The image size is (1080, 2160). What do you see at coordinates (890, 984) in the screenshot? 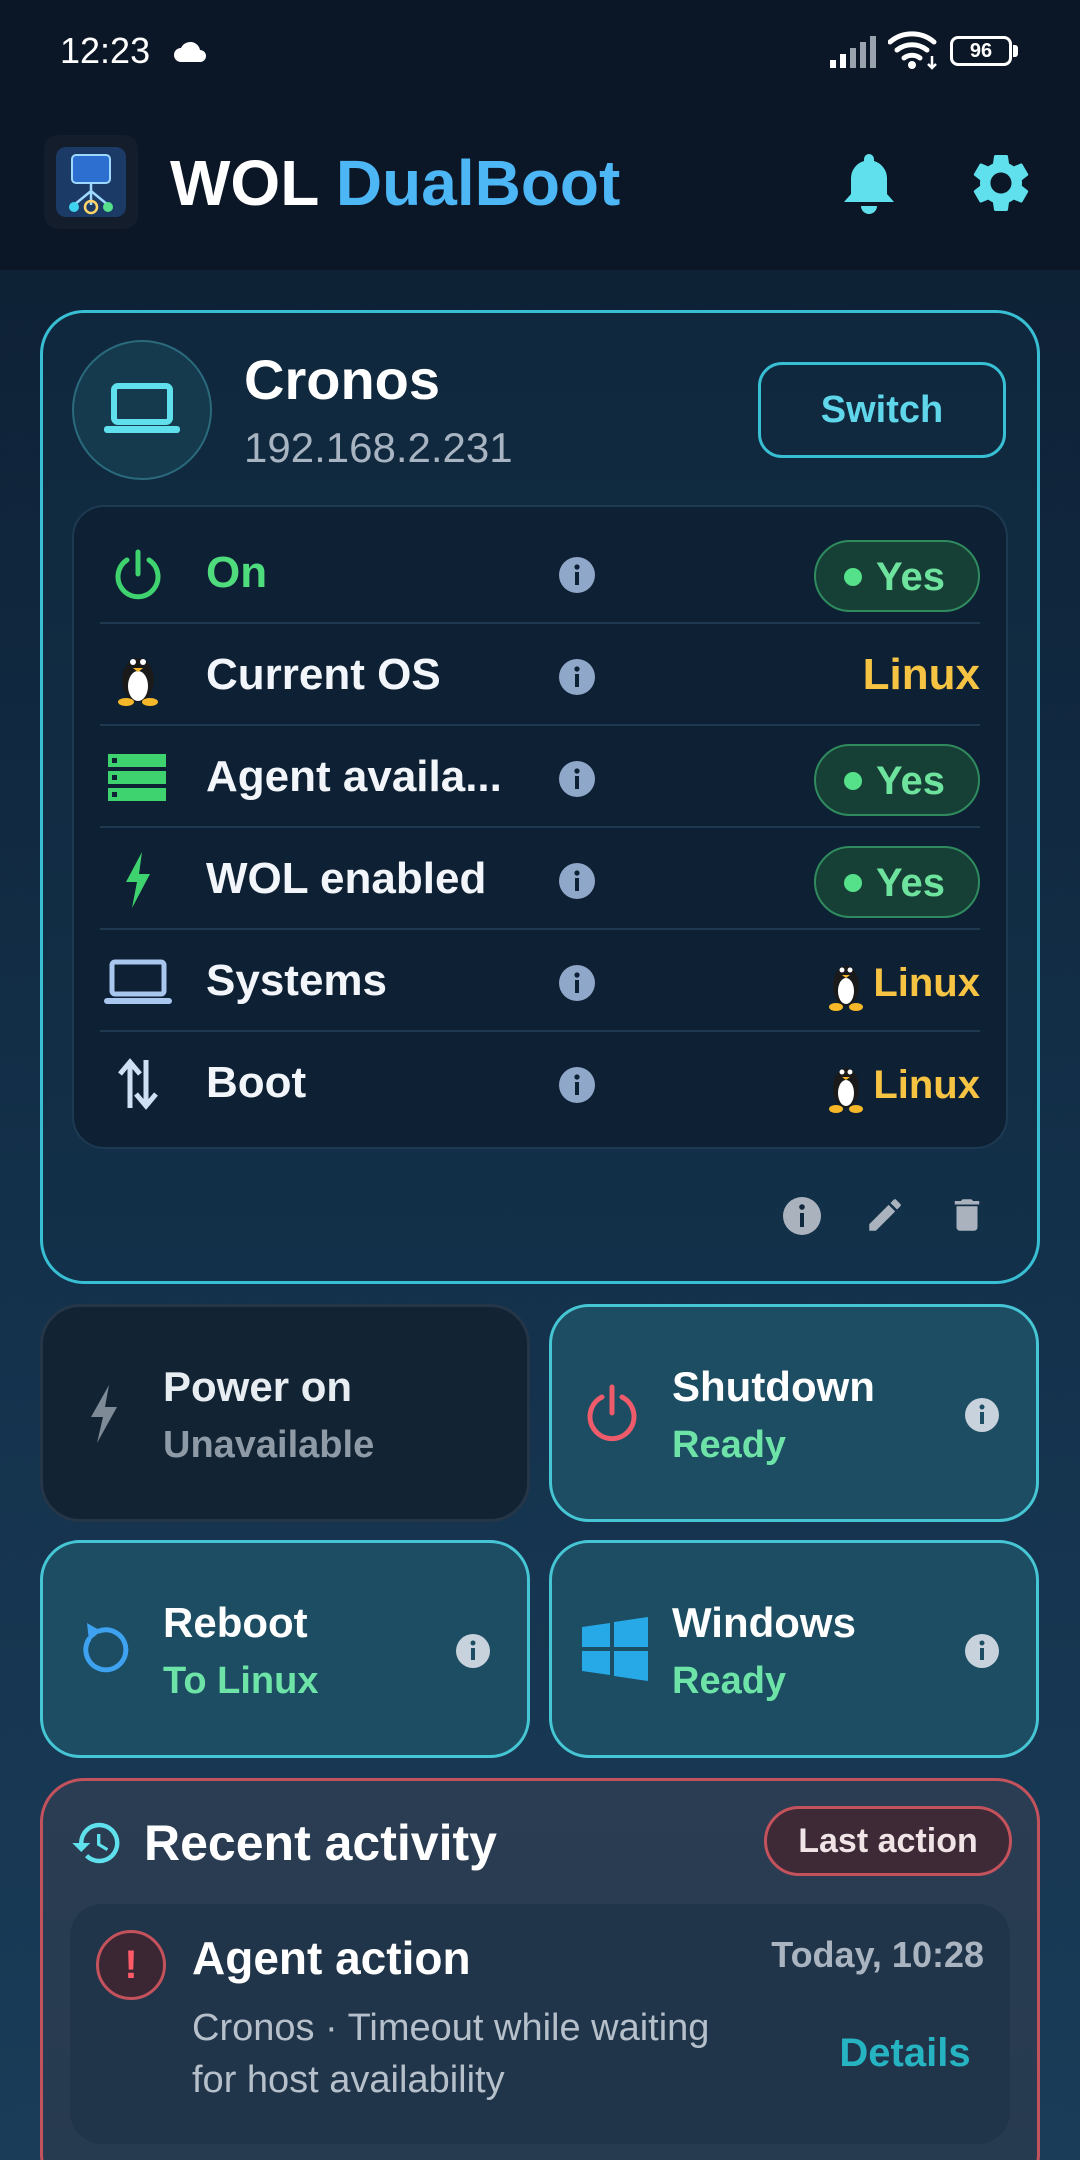
I see `systems-value: Linux` at bounding box center [890, 984].